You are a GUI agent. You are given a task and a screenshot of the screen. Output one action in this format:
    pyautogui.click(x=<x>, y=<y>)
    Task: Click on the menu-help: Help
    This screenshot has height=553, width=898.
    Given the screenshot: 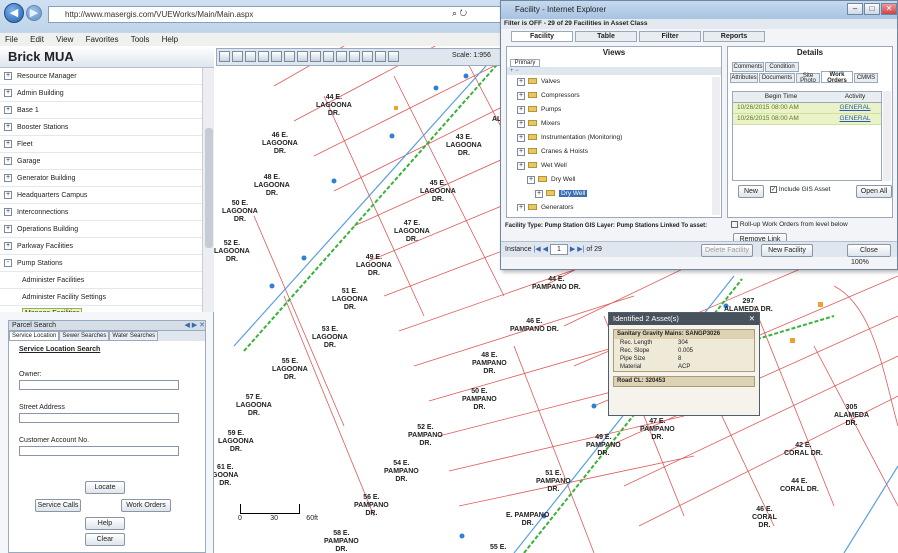 What is the action you would take?
    pyautogui.click(x=170, y=39)
    